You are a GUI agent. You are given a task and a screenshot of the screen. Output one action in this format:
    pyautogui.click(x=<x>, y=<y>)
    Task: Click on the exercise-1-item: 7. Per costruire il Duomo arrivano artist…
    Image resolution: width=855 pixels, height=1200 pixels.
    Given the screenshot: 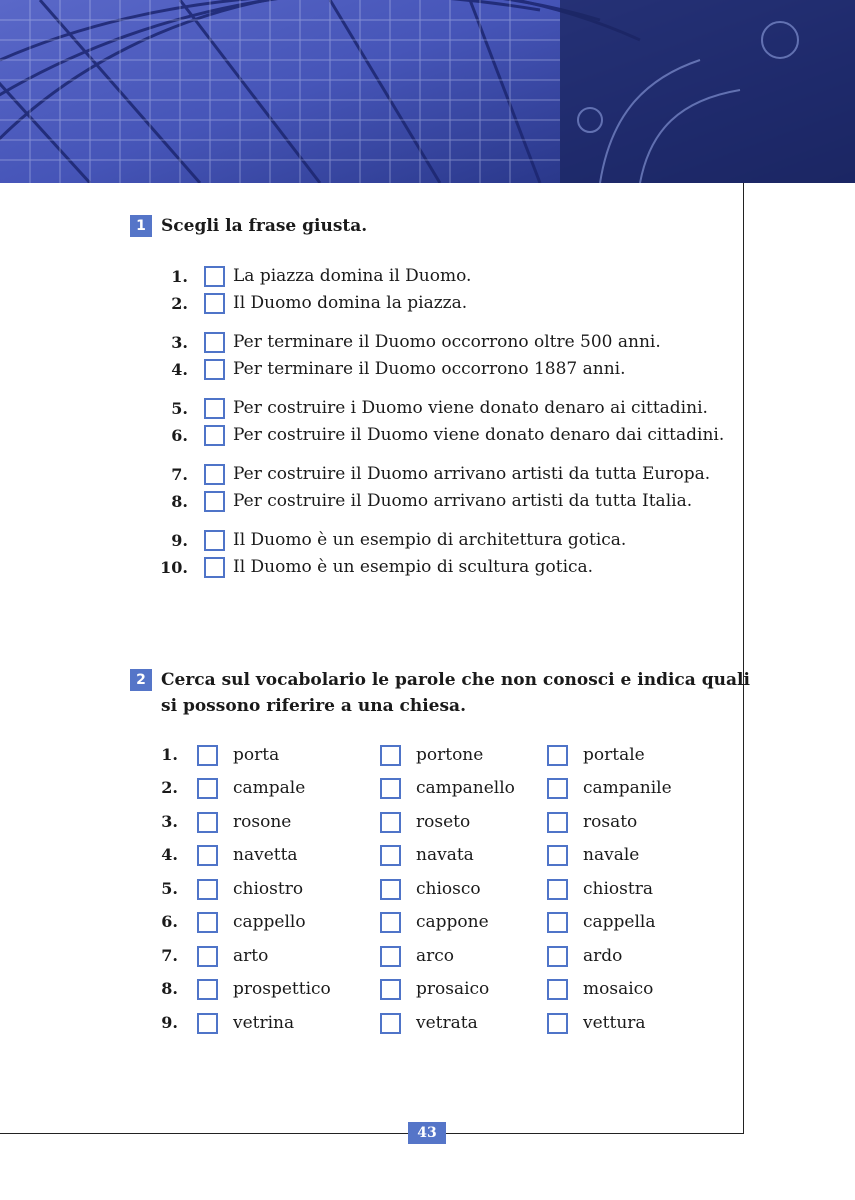 What is the action you would take?
    pyautogui.click(x=435, y=474)
    